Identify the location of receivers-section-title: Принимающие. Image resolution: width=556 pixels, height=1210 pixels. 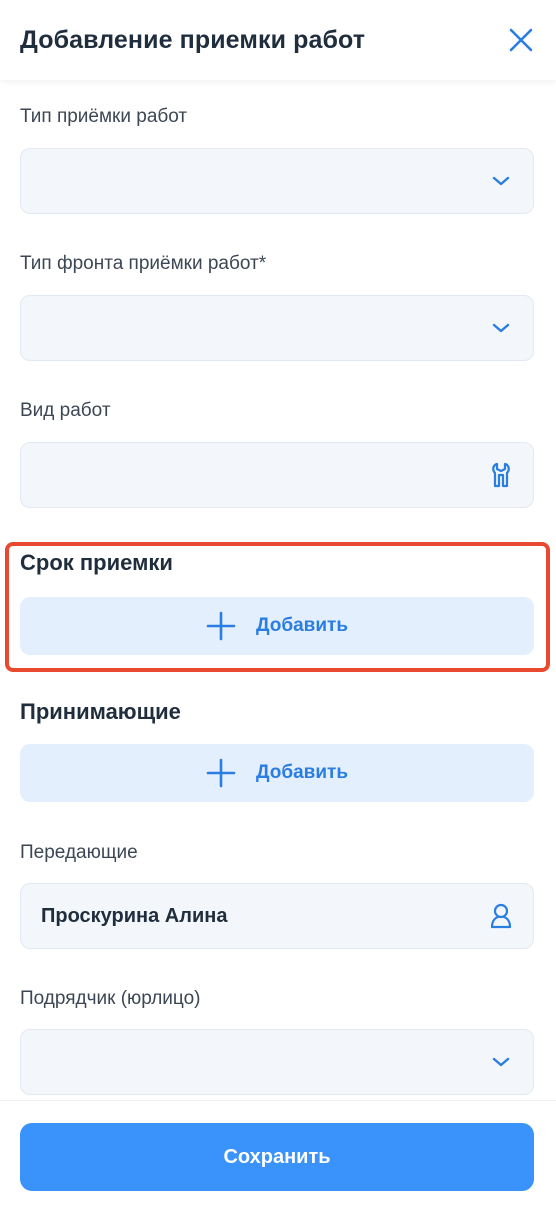
(100, 711).